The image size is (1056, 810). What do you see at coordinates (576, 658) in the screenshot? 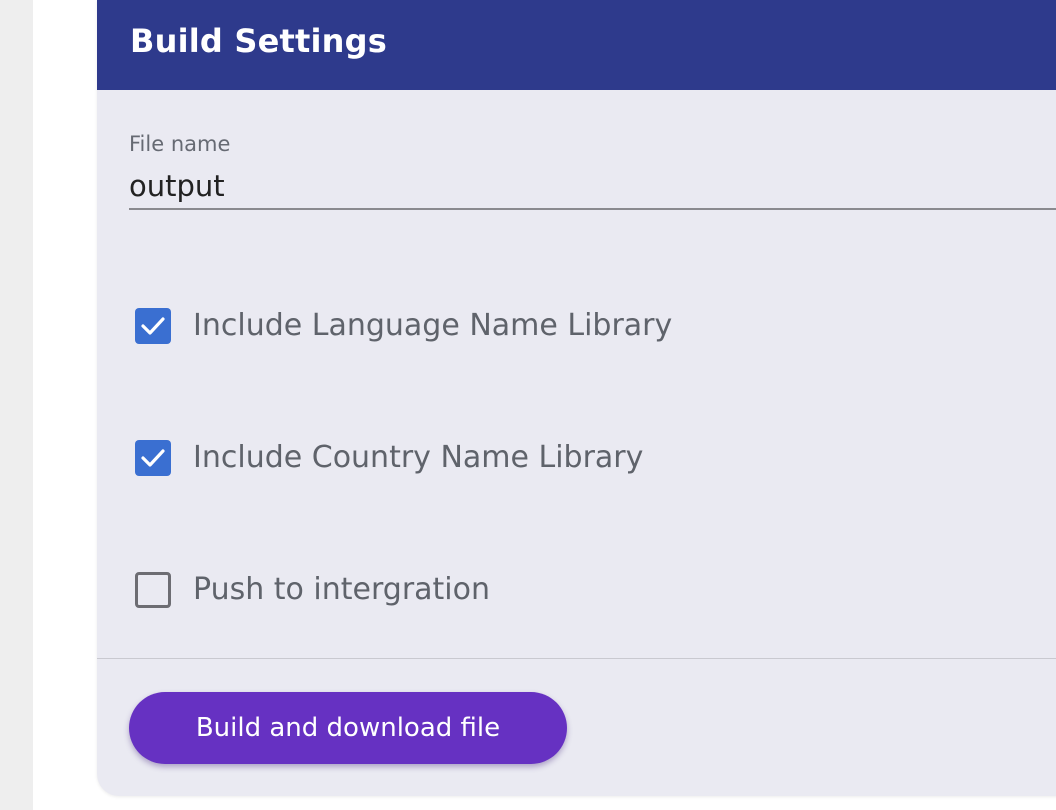
I see `footer-divider` at bounding box center [576, 658].